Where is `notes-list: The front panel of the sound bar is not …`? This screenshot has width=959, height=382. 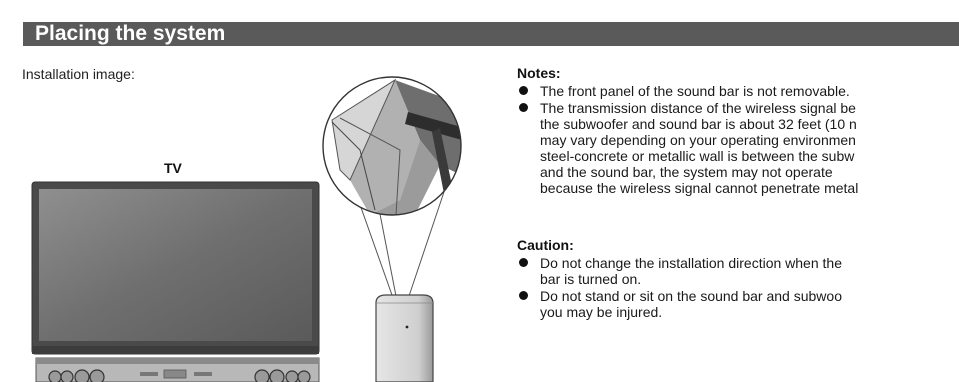
notes-list: The front panel of the sound bar is not … is located at coordinates (687, 140).